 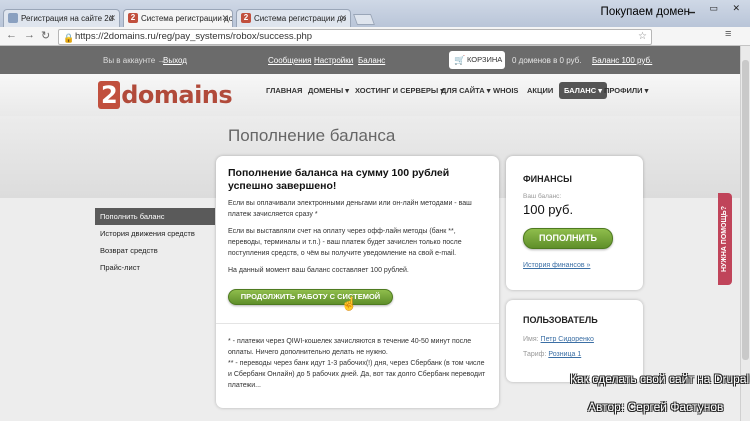 What do you see at coordinates (155, 216) in the screenshot?
I see `sidebar-item-topup: Пополнить баланс` at bounding box center [155, 216].